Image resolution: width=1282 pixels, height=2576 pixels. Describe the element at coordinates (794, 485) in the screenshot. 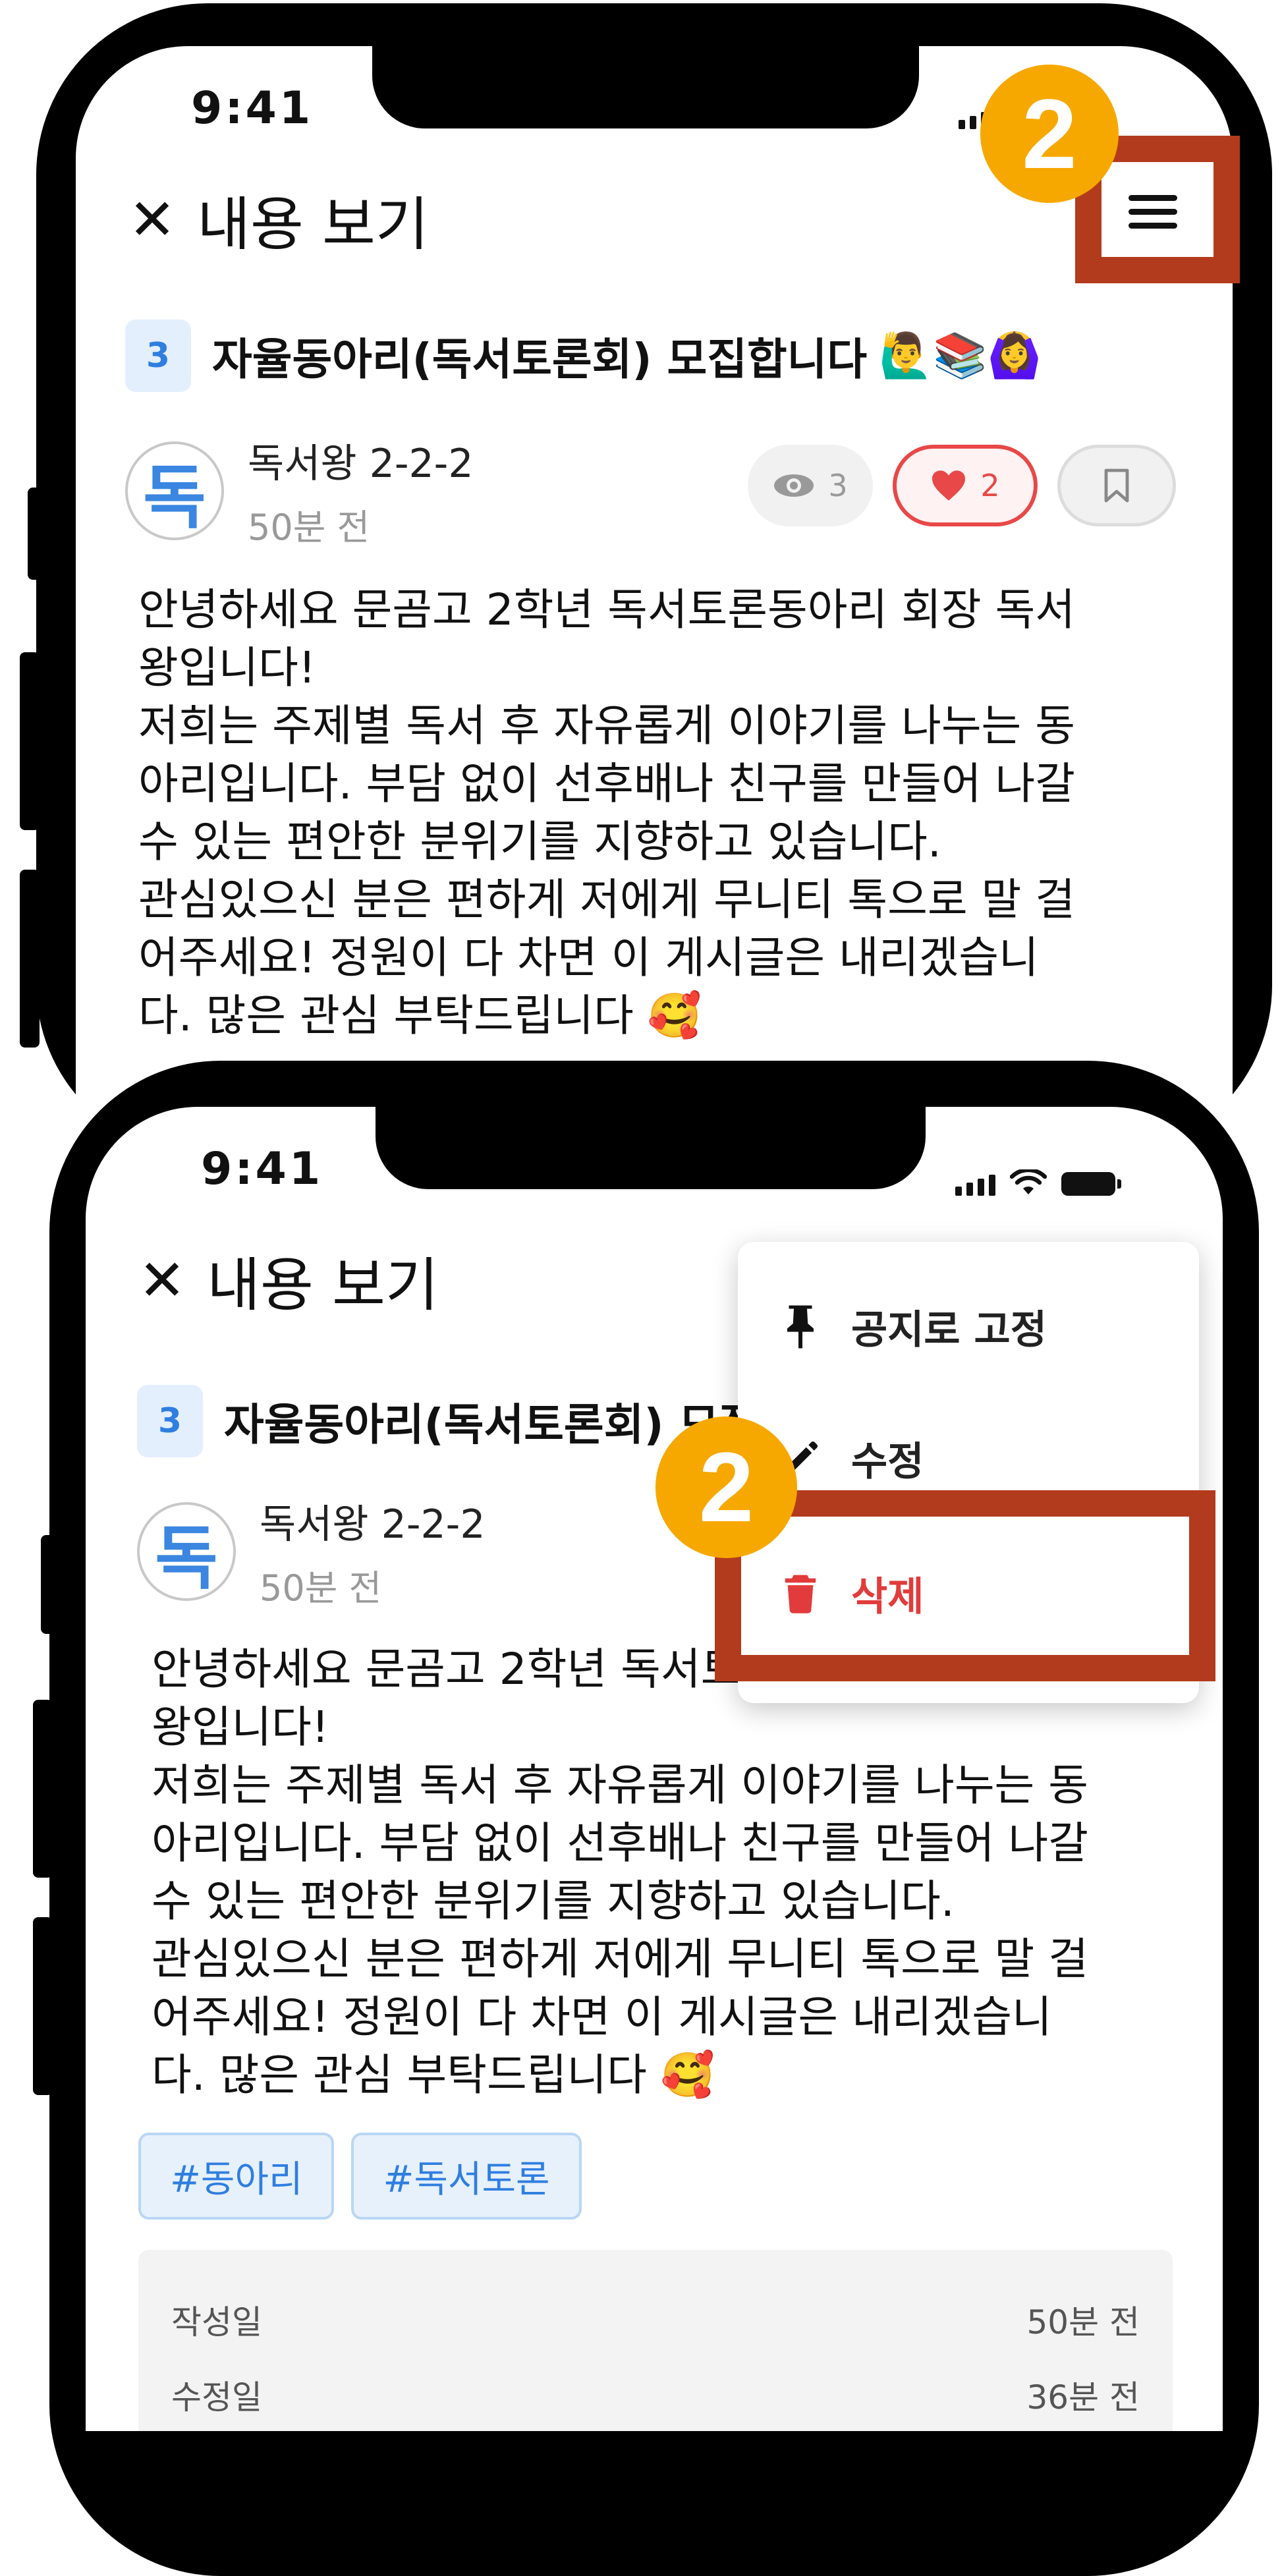

I see `eye-icon` at that location.